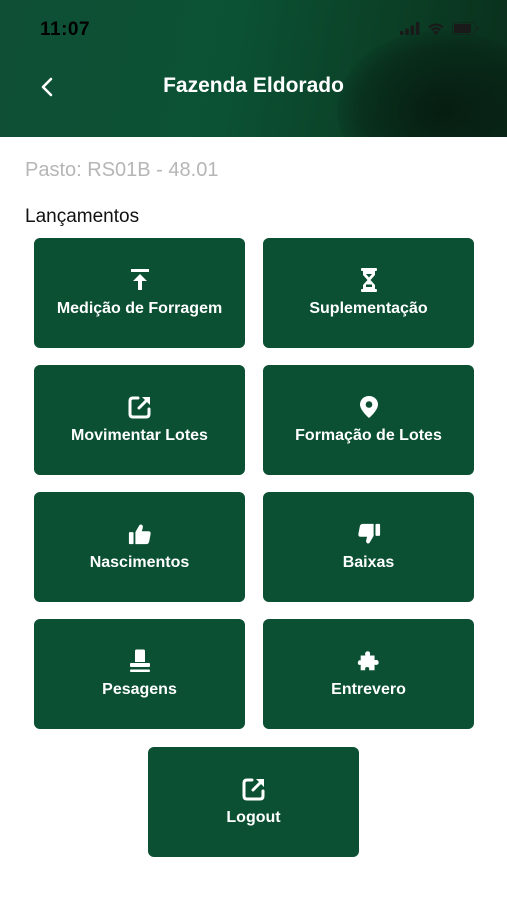  What do you see at coordinates (122, 170) in the screenshot?
I see `pasto-info: Pasto: RS01B - 48.01` at bounding box center [122, 170].